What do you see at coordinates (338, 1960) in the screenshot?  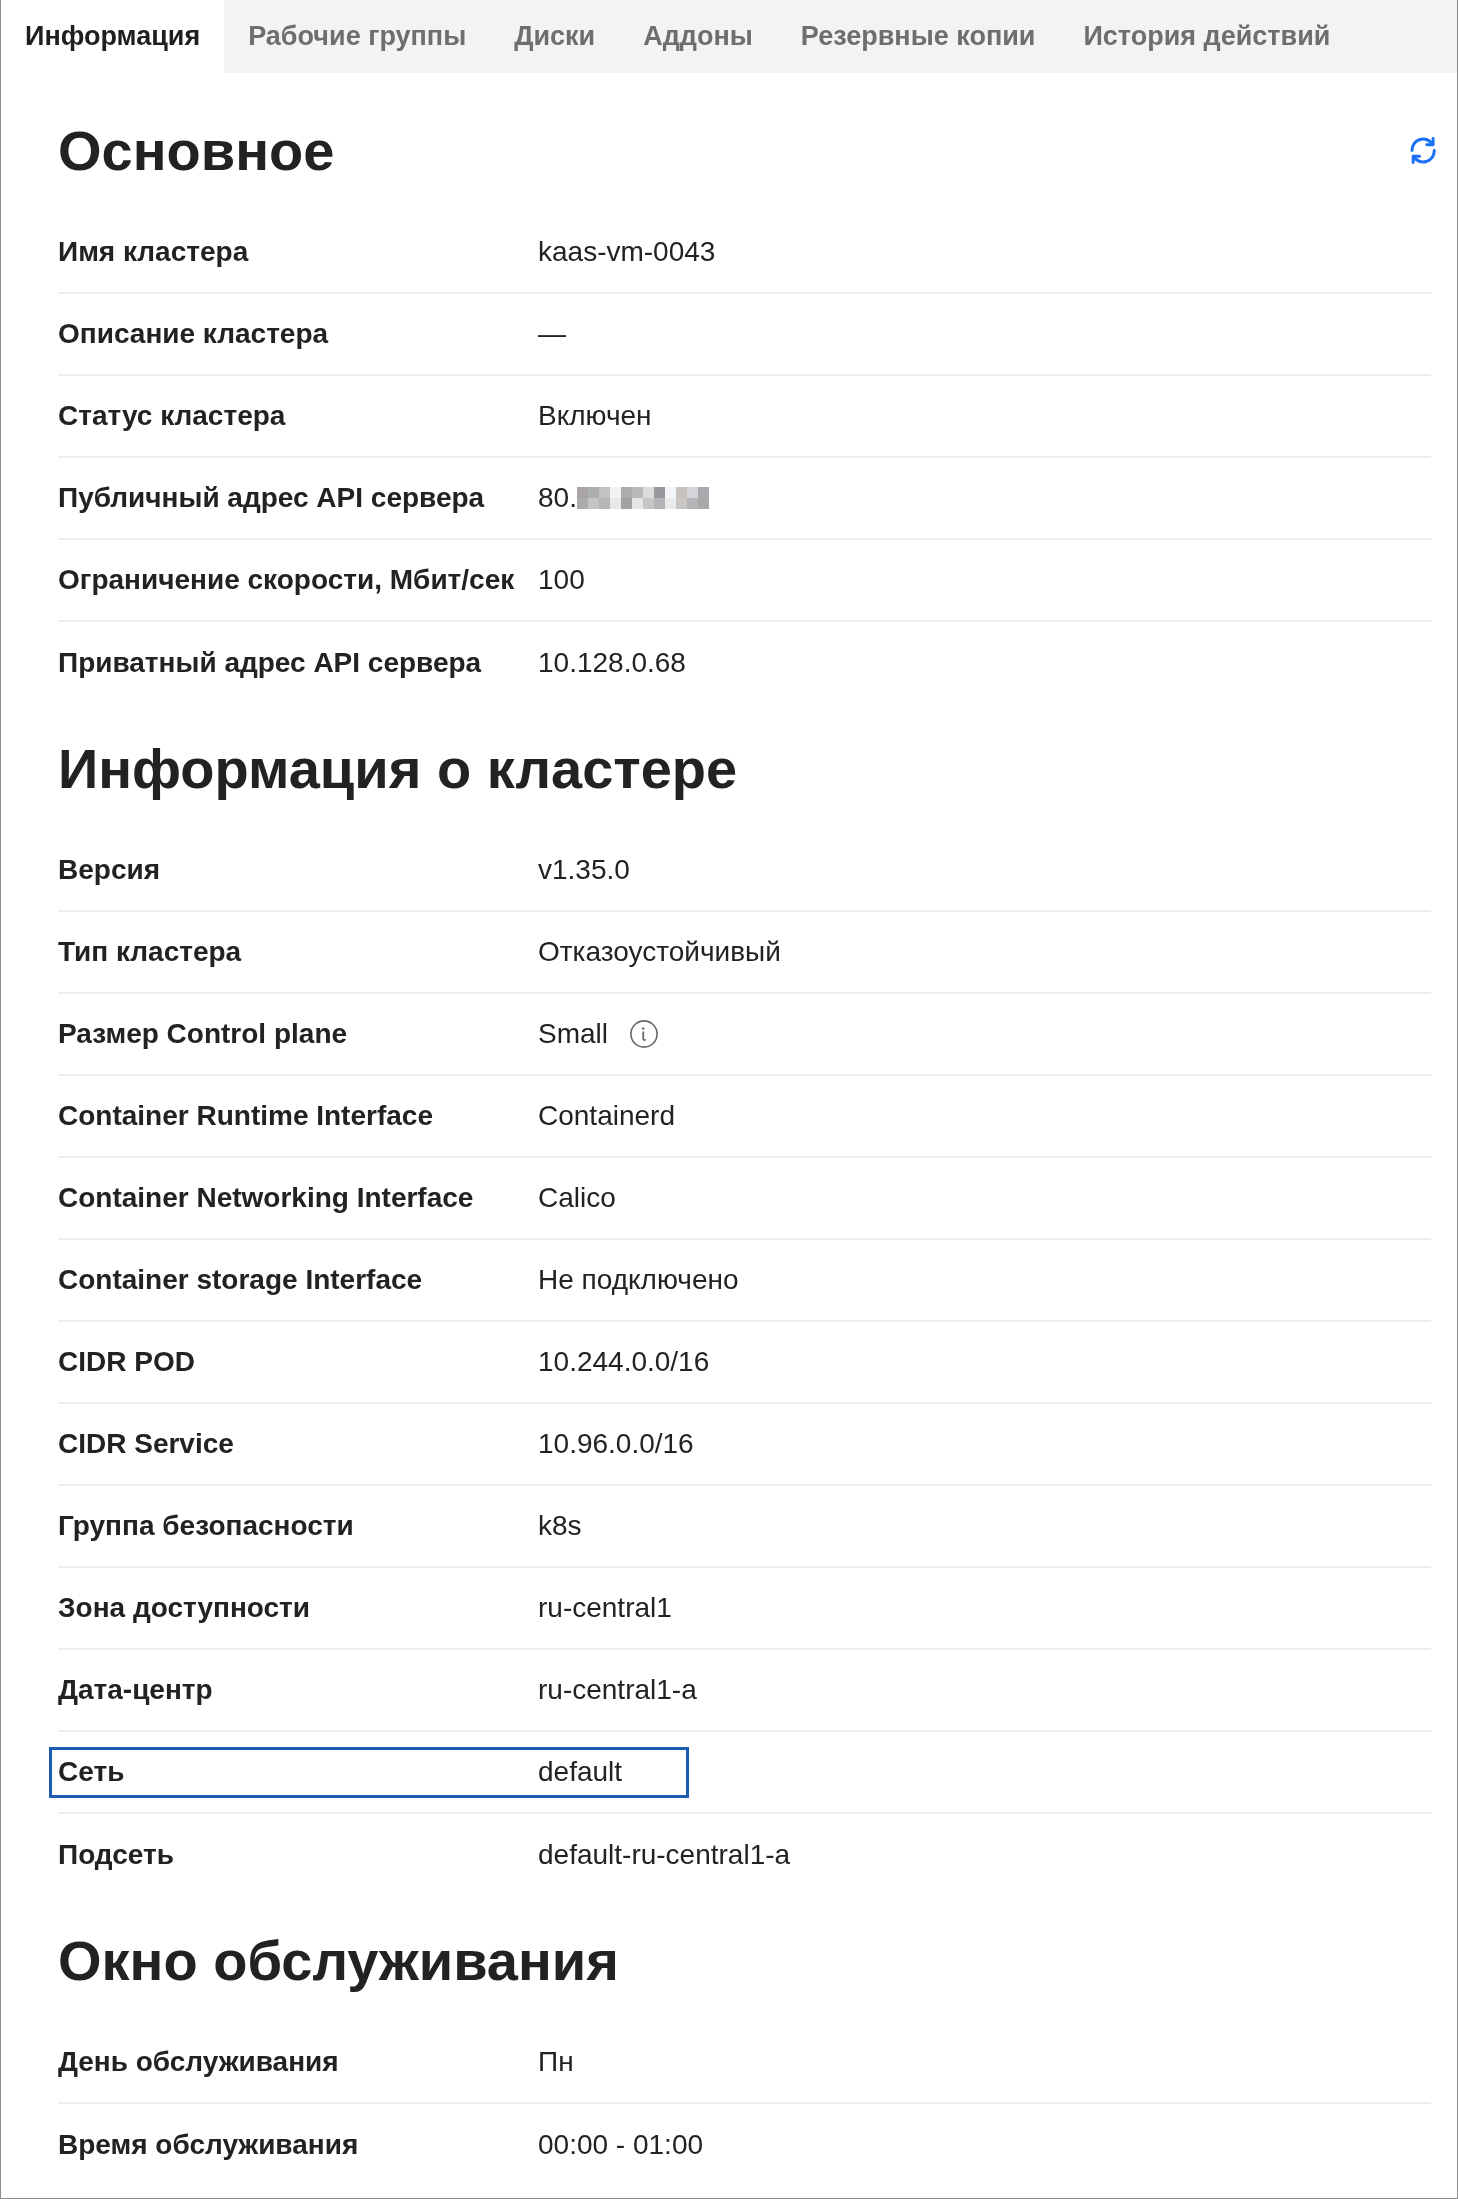 I see `section-heading: Окно обслуживания` at bounding box center [338, 1960].